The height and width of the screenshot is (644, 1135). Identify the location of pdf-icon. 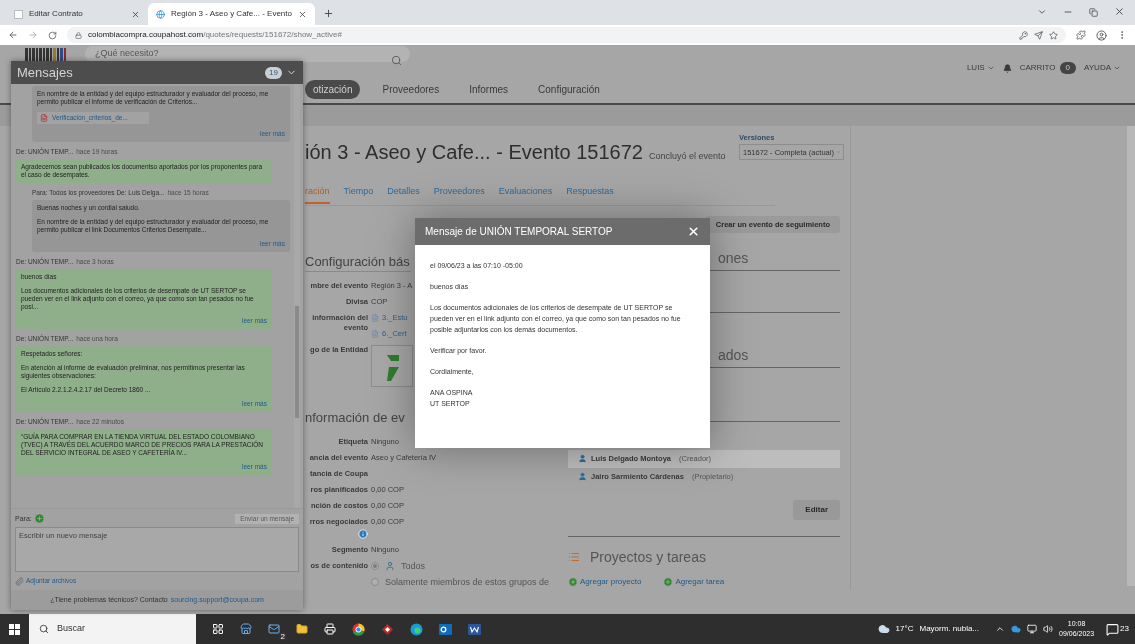
(44, 118).